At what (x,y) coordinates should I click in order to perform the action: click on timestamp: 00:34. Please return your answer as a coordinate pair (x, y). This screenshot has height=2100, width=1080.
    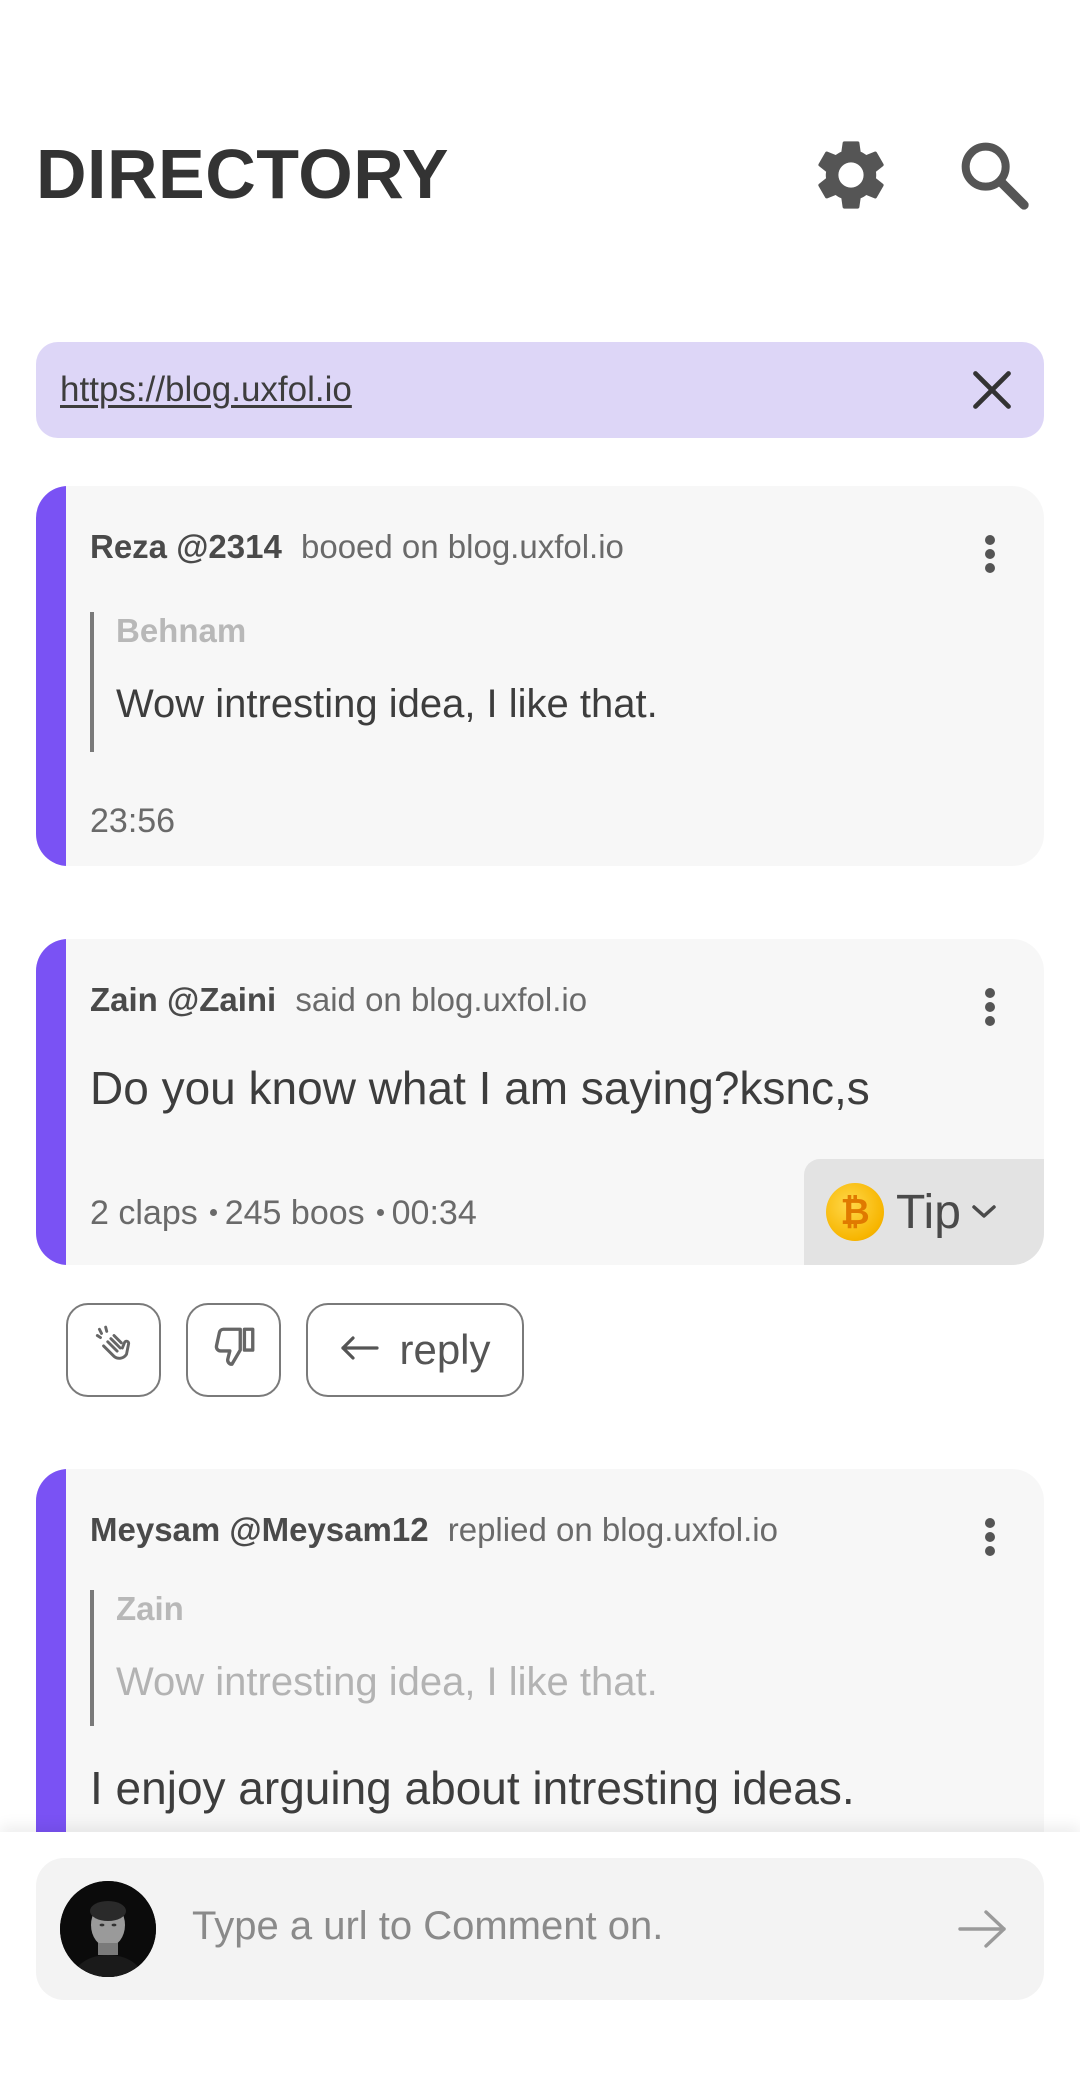
    Looking at the image, I should click on (434, 1213).